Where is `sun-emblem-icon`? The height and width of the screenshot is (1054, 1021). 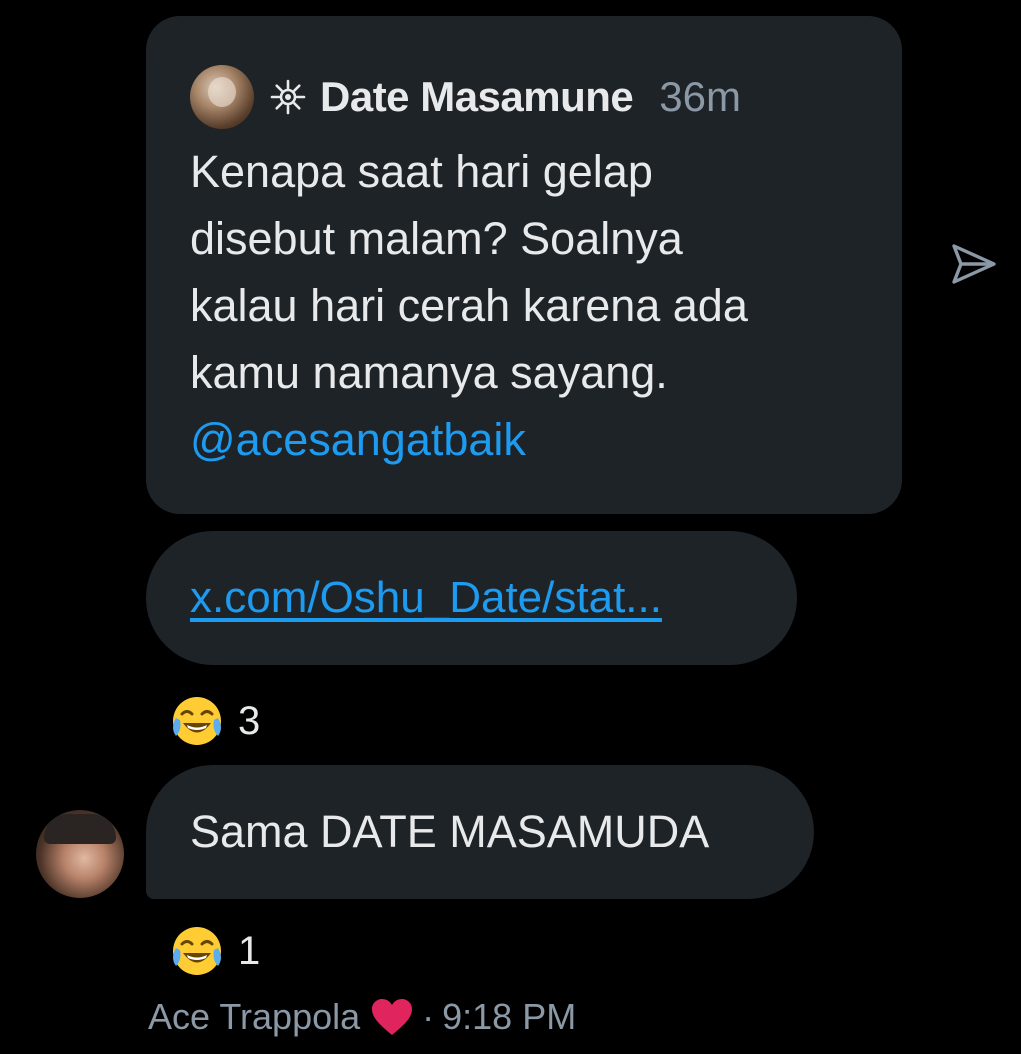 sun-emblem-icon is located at coordinates (288, 97).